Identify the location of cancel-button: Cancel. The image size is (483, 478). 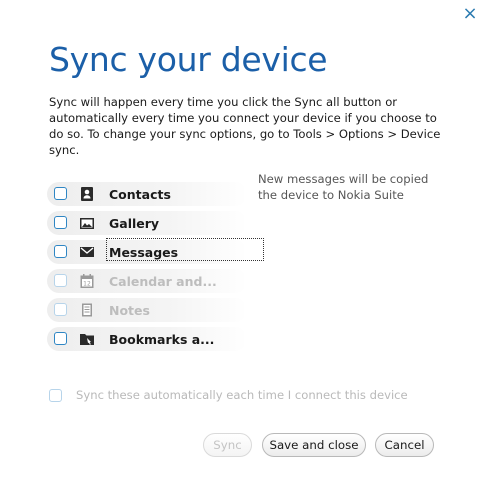
(404, 445).